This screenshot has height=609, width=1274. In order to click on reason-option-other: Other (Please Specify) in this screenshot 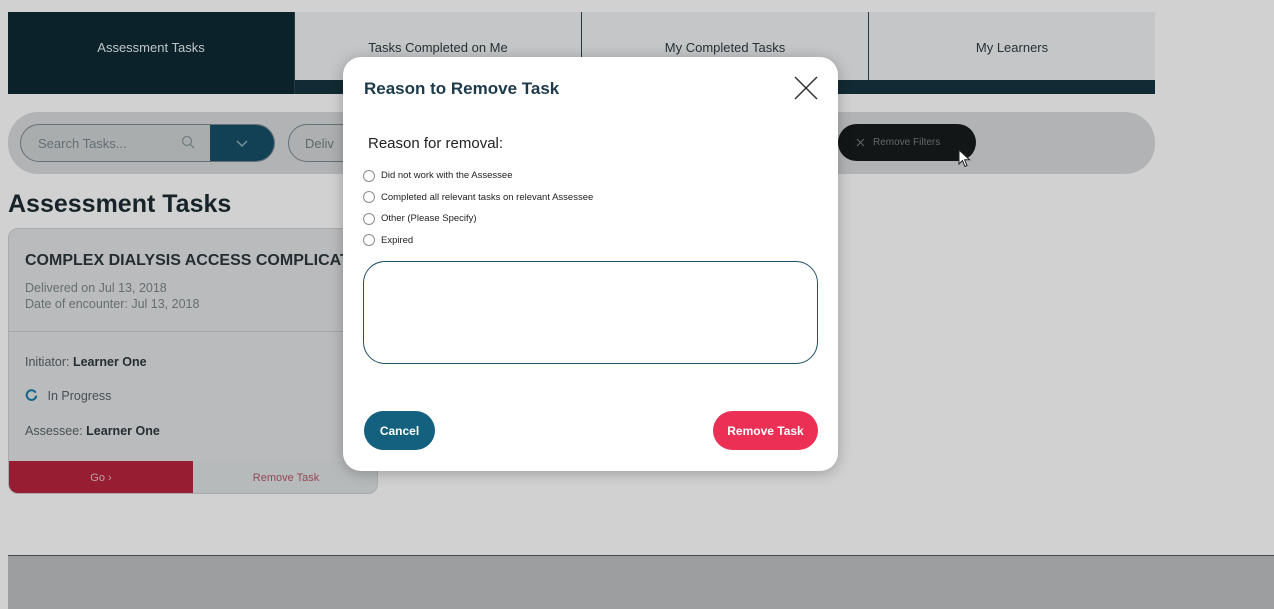, I will do `click(478, 219)`.